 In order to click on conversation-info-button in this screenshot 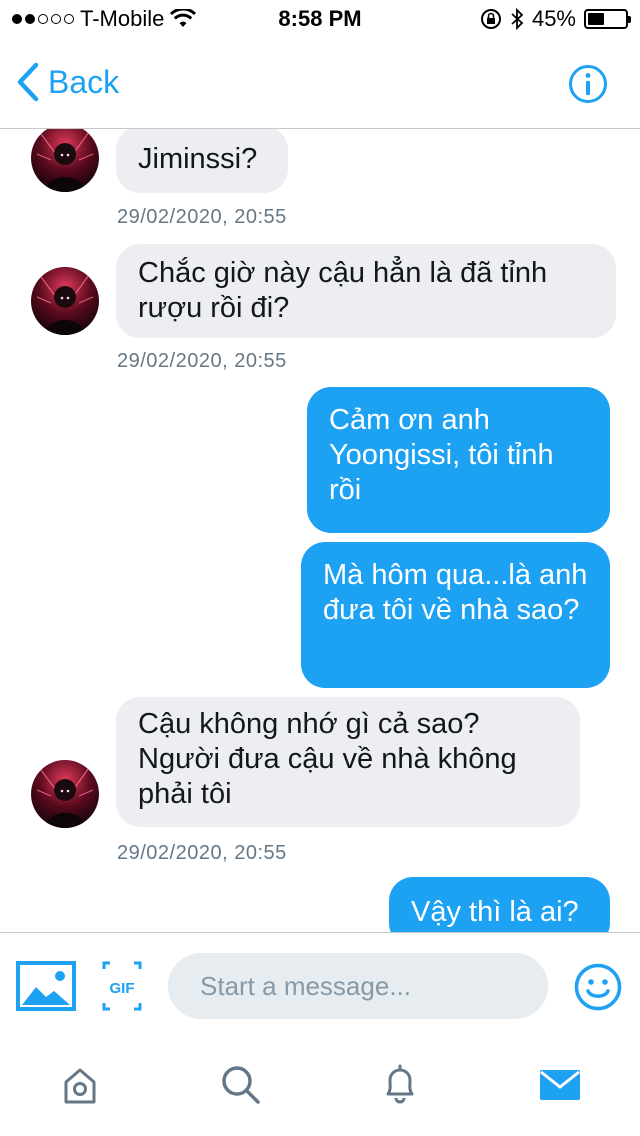, I will do `click(588, 84)`.